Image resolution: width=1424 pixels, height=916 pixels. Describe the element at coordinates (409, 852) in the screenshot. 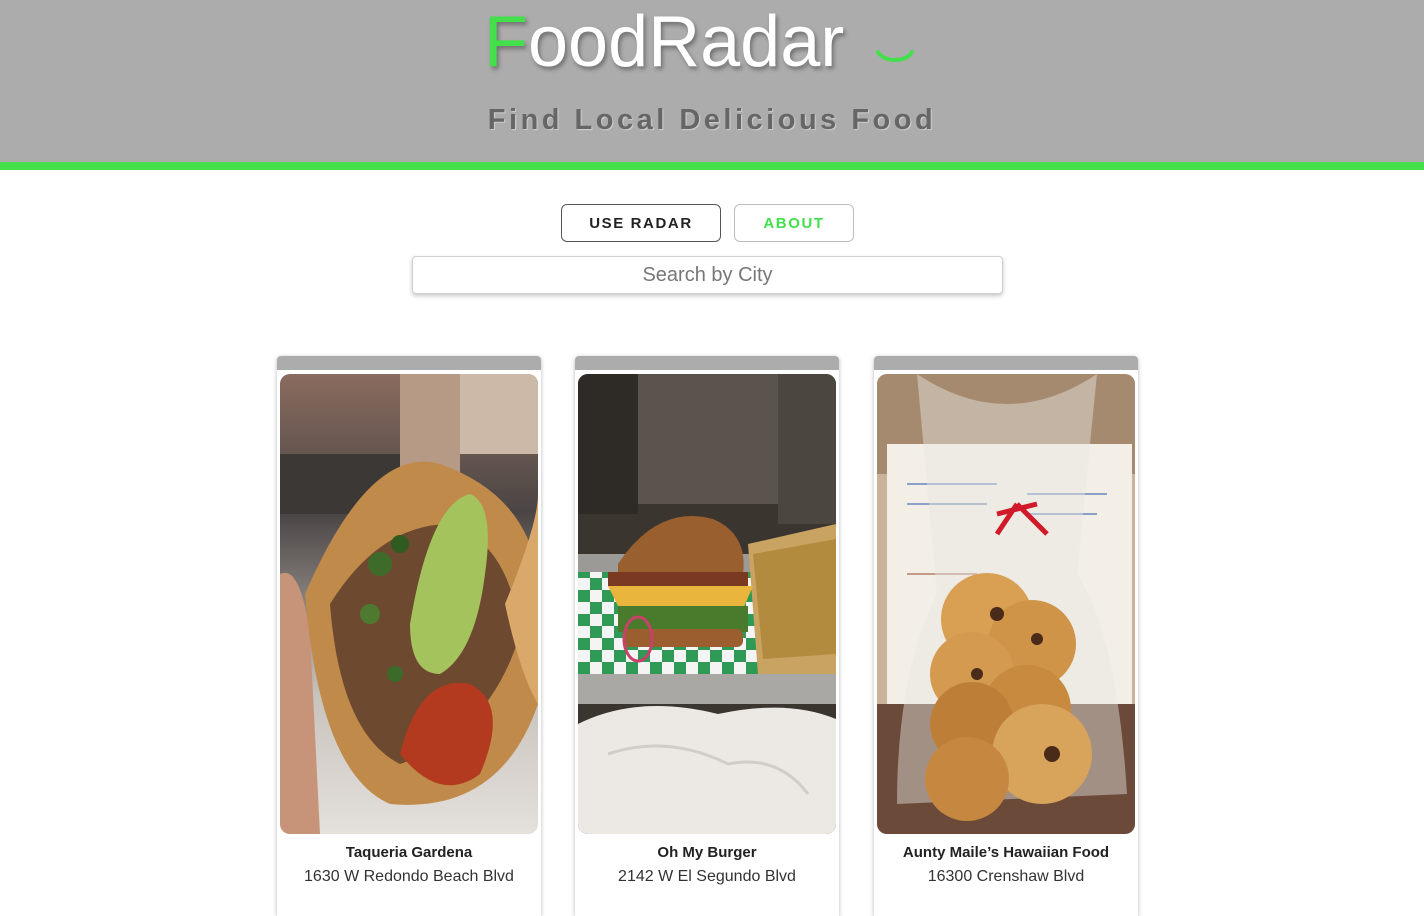

I see `restaurant-name: Taqueria Gardena` at that location.